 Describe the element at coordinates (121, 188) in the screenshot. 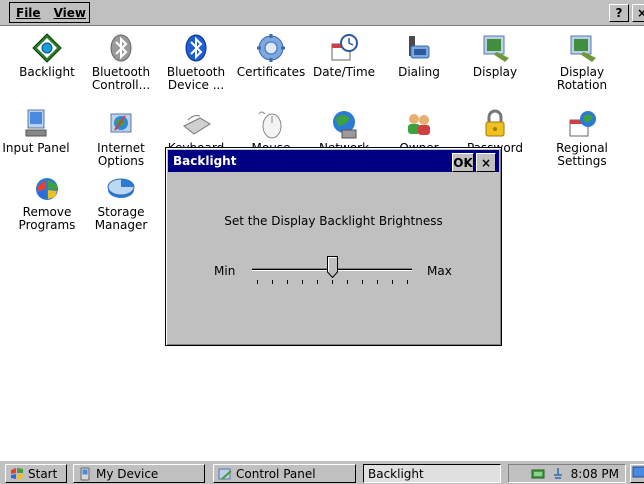

I see `storage-manager-icon` at that location.